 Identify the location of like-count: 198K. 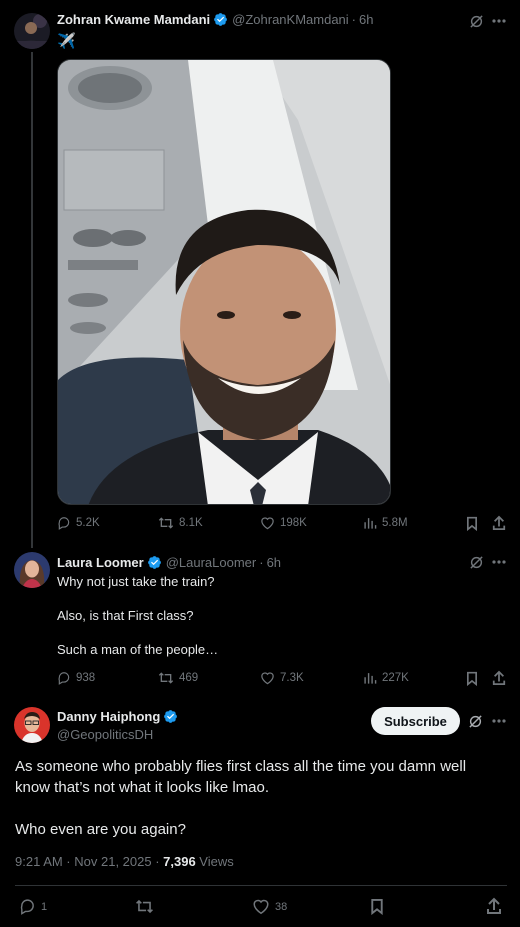
(293, 523).